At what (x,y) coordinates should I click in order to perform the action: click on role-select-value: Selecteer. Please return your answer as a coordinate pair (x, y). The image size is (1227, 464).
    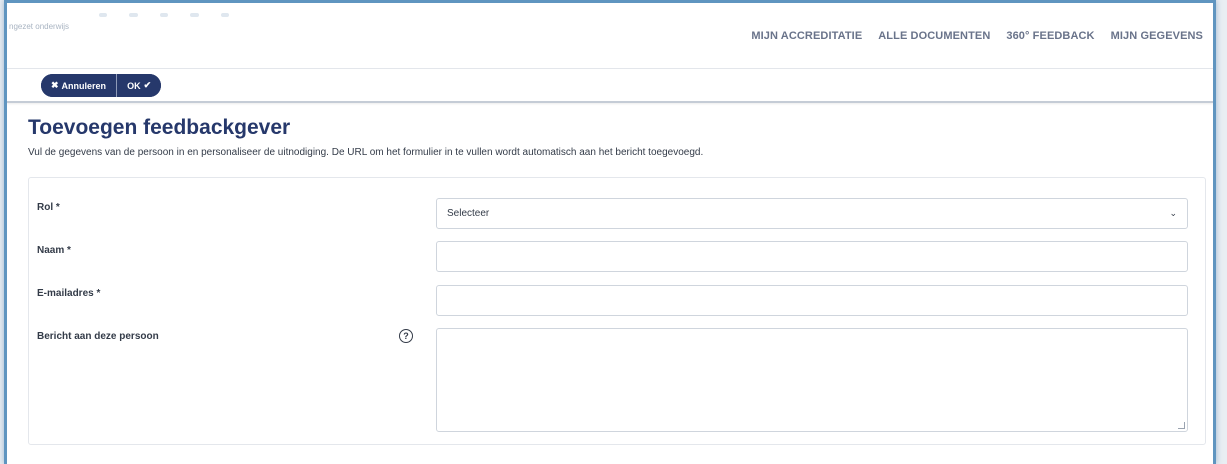
    Looking at the image, I should click on (468, 213).